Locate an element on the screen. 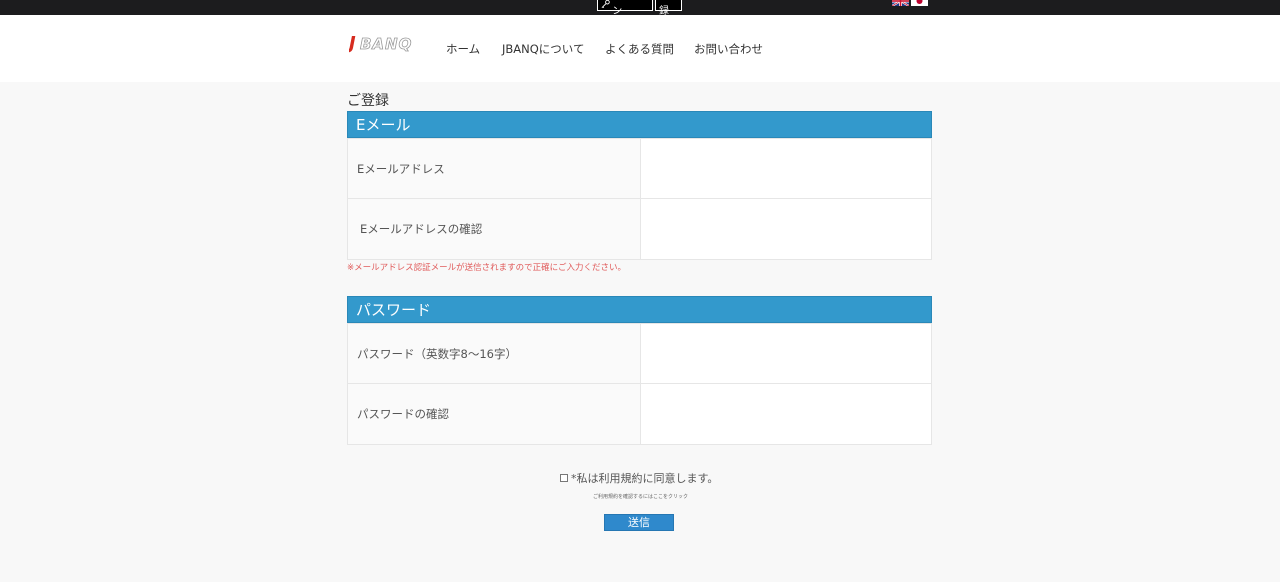  uk-flag-icon is located at coordinates (900, 3).